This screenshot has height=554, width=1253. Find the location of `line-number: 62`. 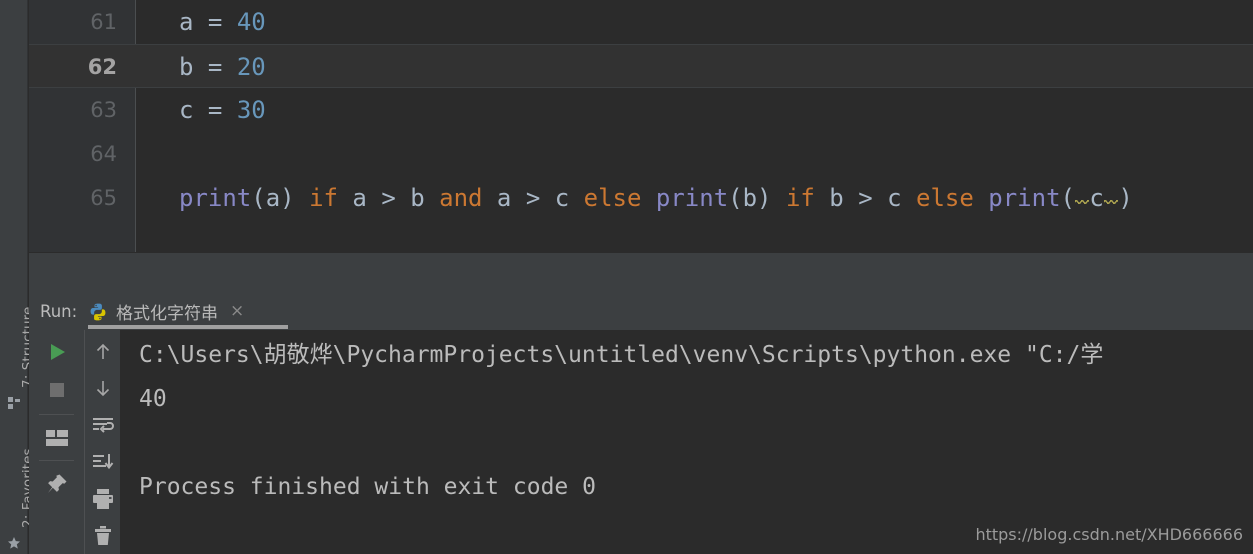

line-number: 62 is located at coordinates (102, 67).